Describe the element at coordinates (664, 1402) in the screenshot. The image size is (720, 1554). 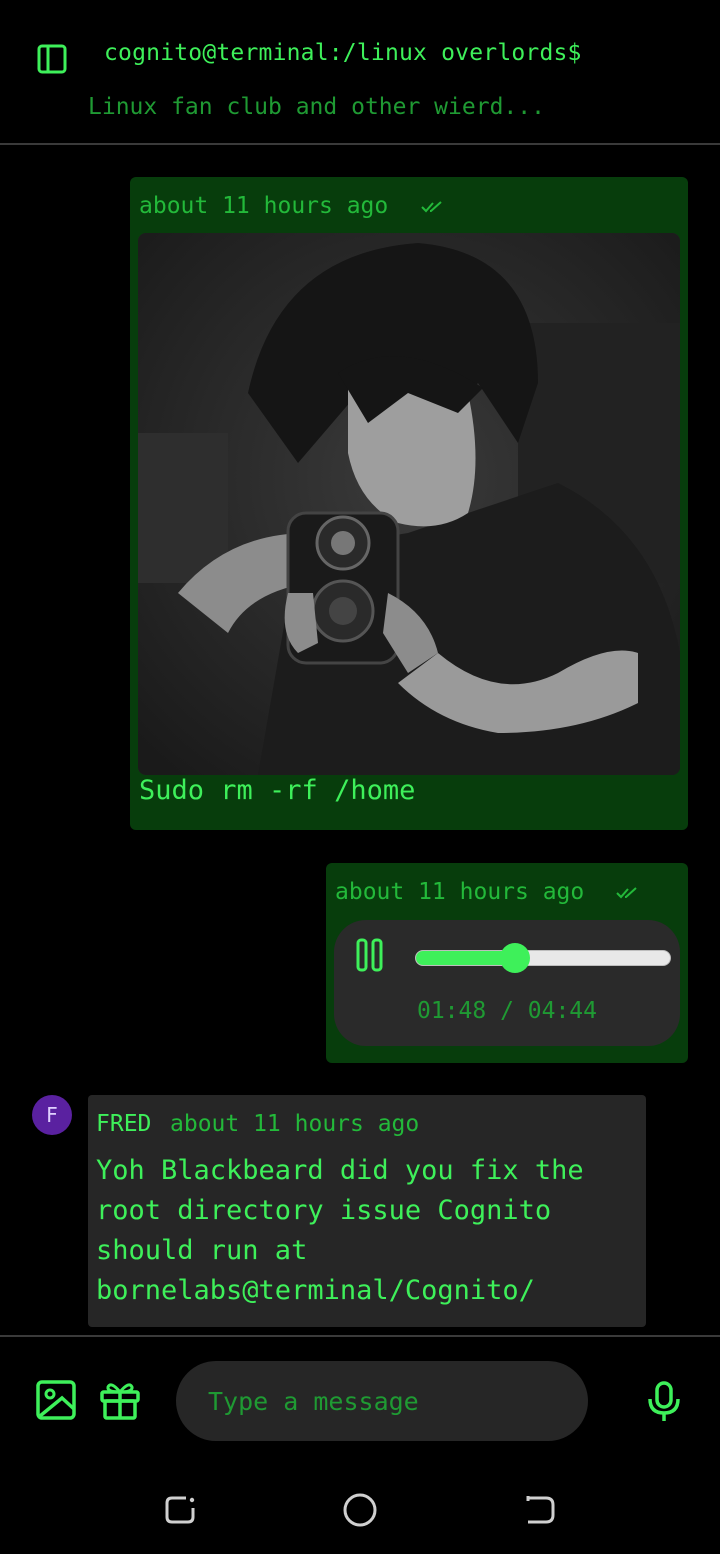
I see `microphone-icon` at that location.